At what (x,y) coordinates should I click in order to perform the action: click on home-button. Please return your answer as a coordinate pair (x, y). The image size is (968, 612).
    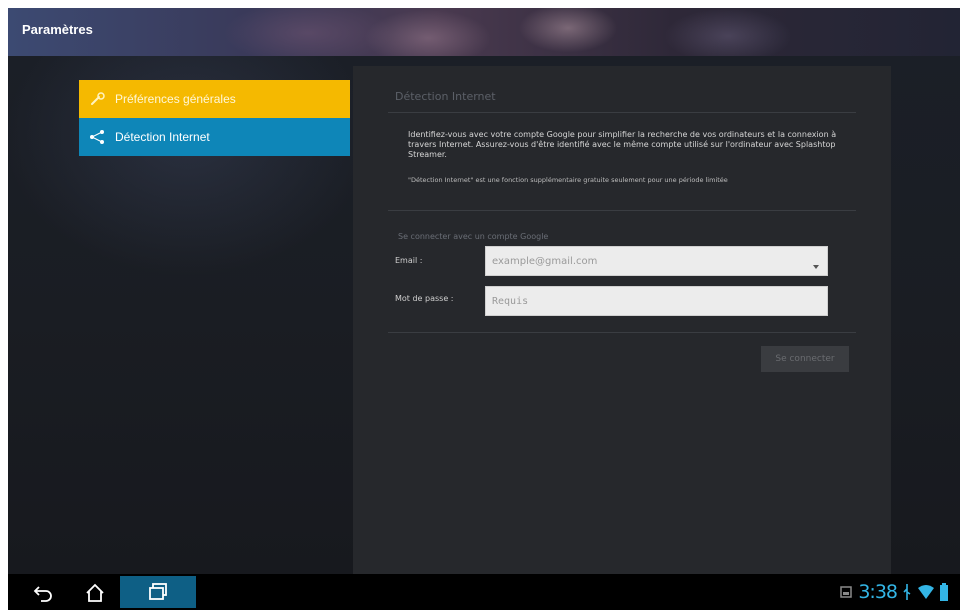
    Looking at the image, I should click on (95, 593).